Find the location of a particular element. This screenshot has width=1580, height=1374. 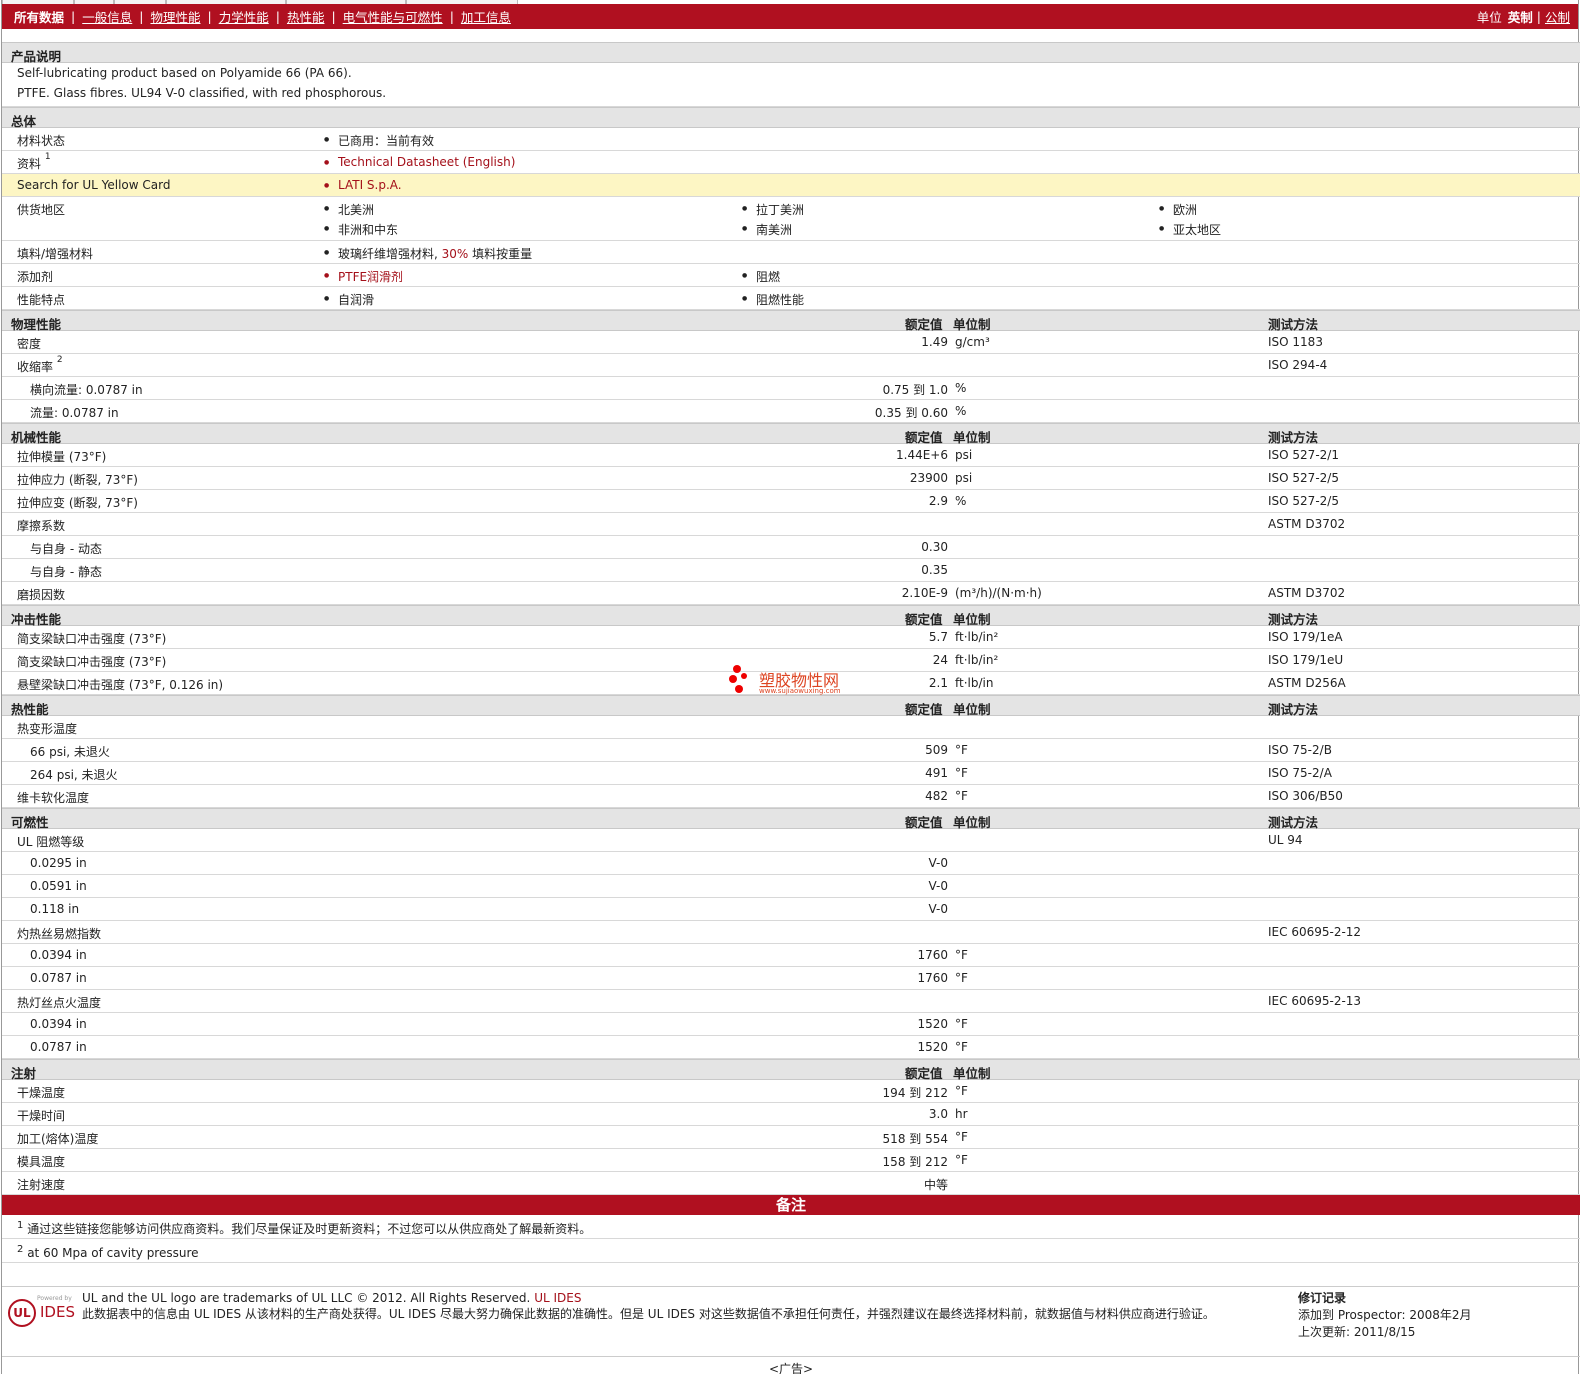

datasheet-link: Technical Datasheet (English) is located at coordinates (419, 162).